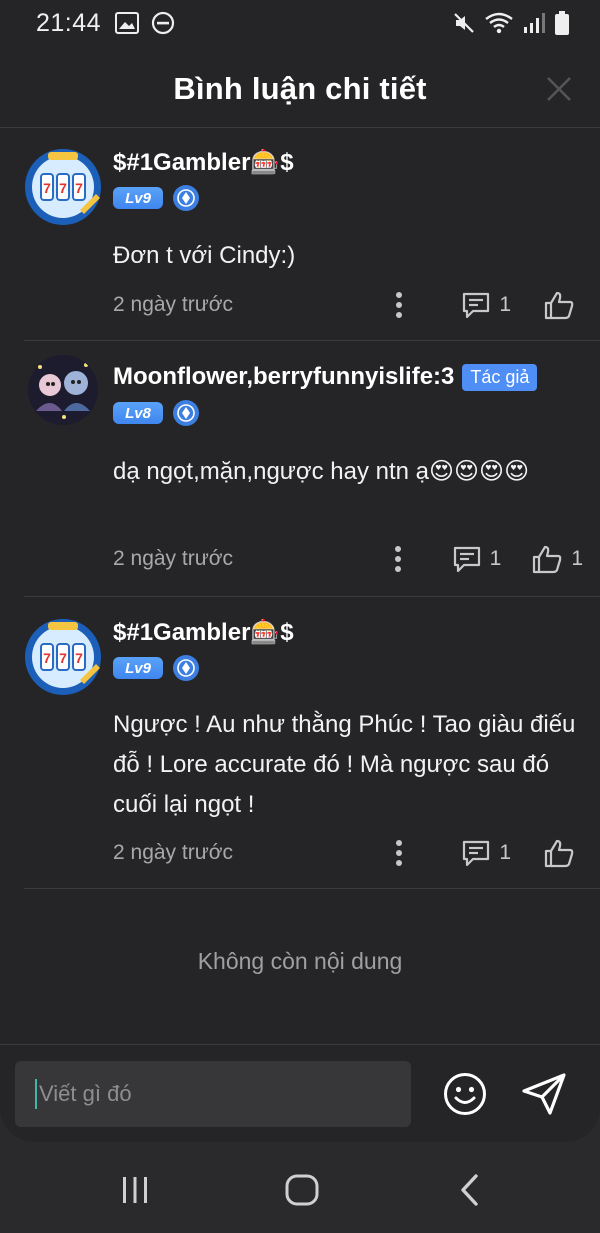 This screenshot has height=1233, width=600. Describe the element at coordinates (284, 376) in the screenshot. I see `username-text: Moonflower,berryfunnyislife:3` at that location.